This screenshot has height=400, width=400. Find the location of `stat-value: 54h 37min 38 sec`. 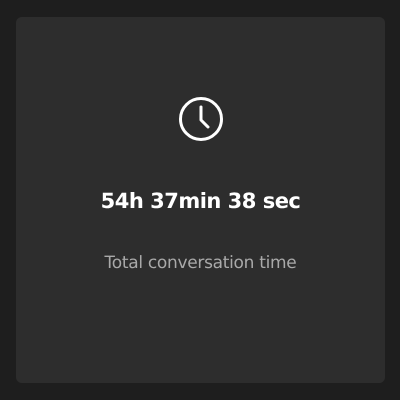

stat-value: 54h 37min 38 sec is located at coordinates (200, 201).